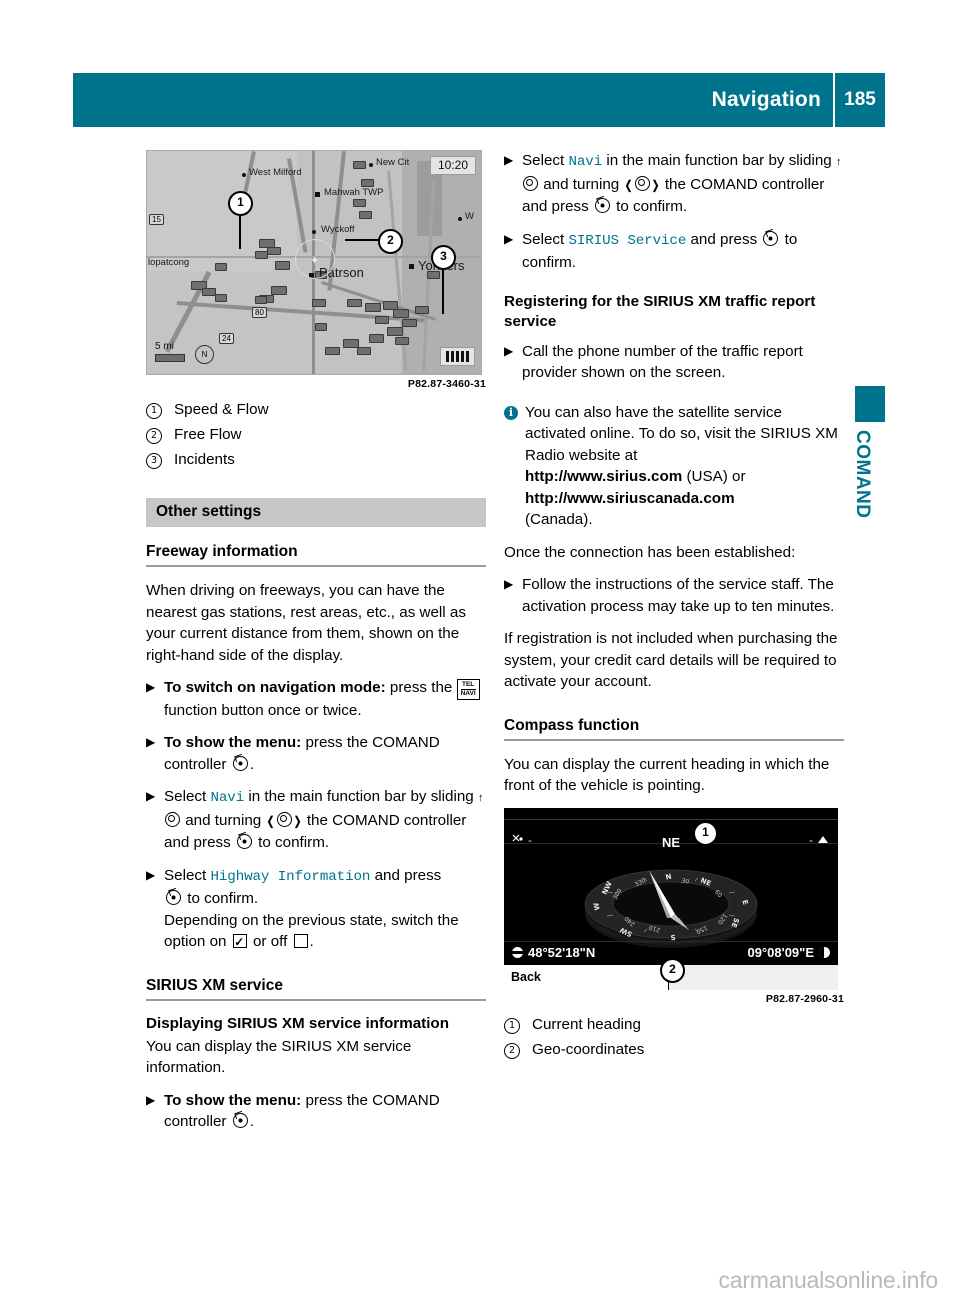  What do you see at coordinates (390, 241) in the screenshot?
I see `map-callout-2: 2` at bounding box center [390, 241].